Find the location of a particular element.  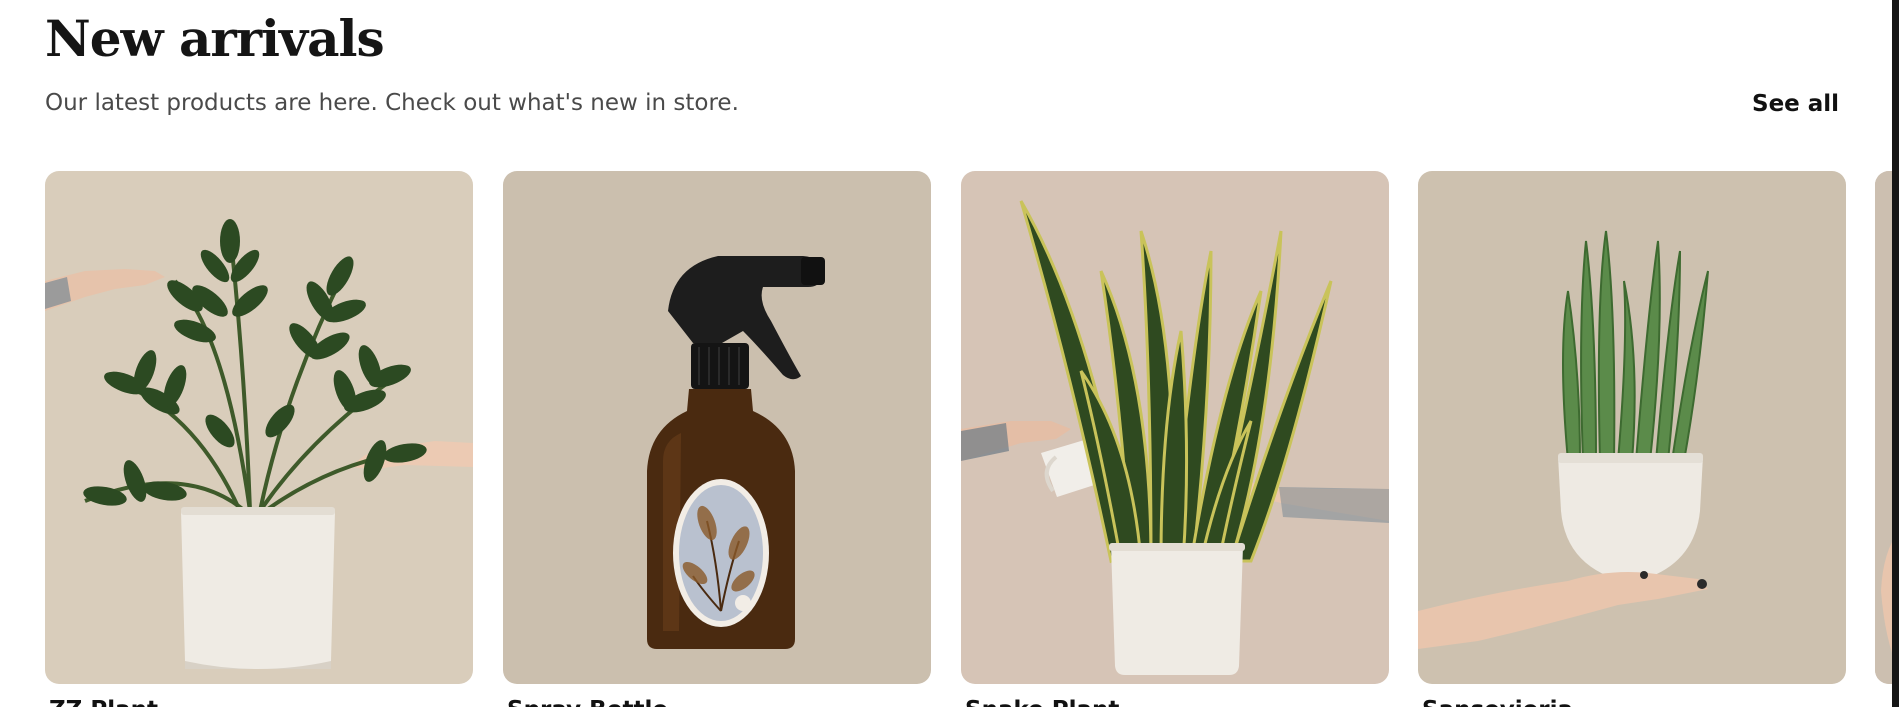

section-title: New arrivals is located at coordinates (215, 38).